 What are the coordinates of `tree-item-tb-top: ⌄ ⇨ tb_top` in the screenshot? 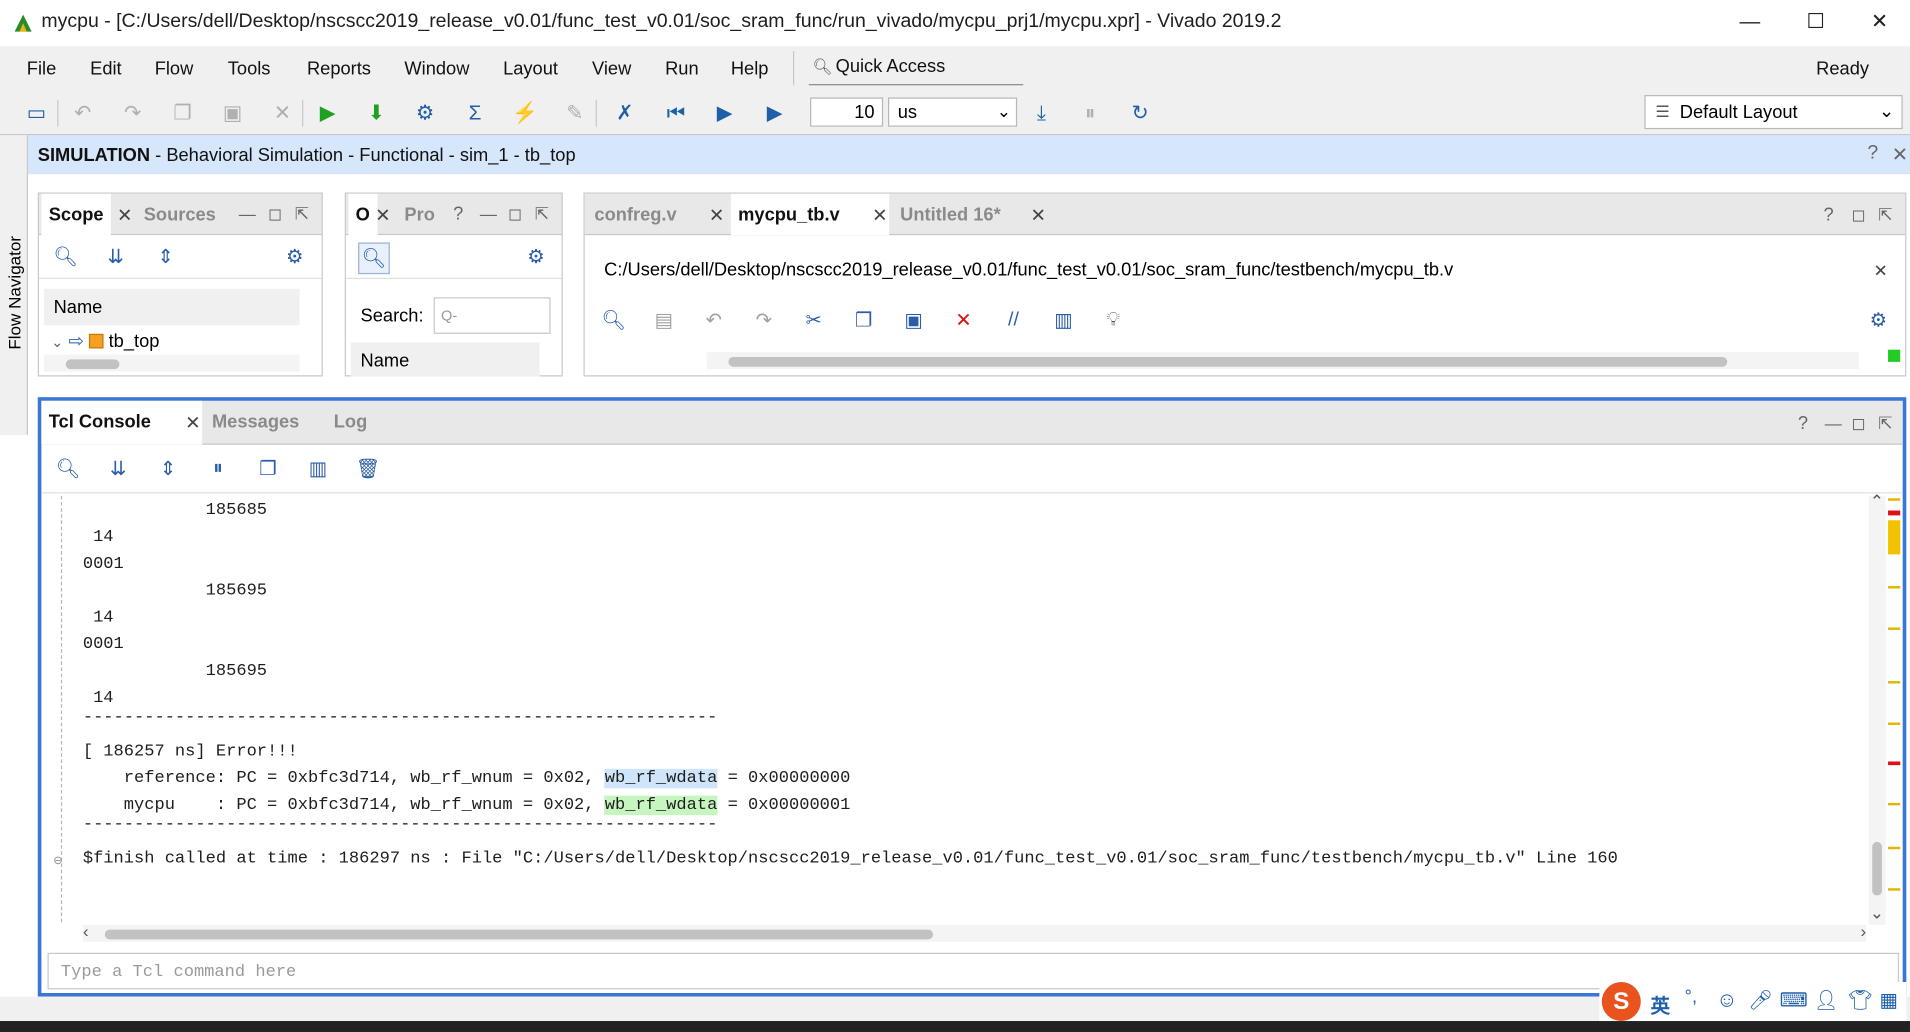 It's located at (105, 341).